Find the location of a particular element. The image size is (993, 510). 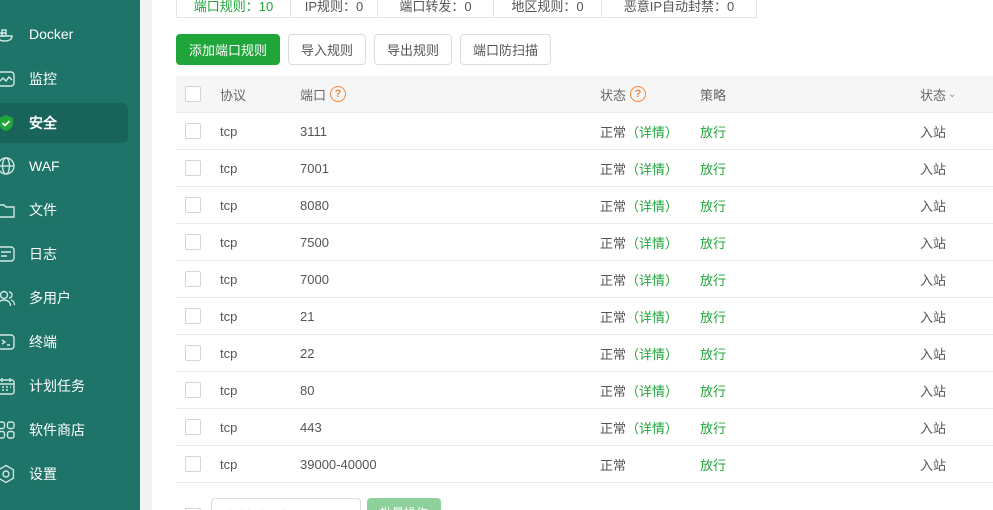

sidebar-item-label: 日志 is located at coordinates (43, 254).